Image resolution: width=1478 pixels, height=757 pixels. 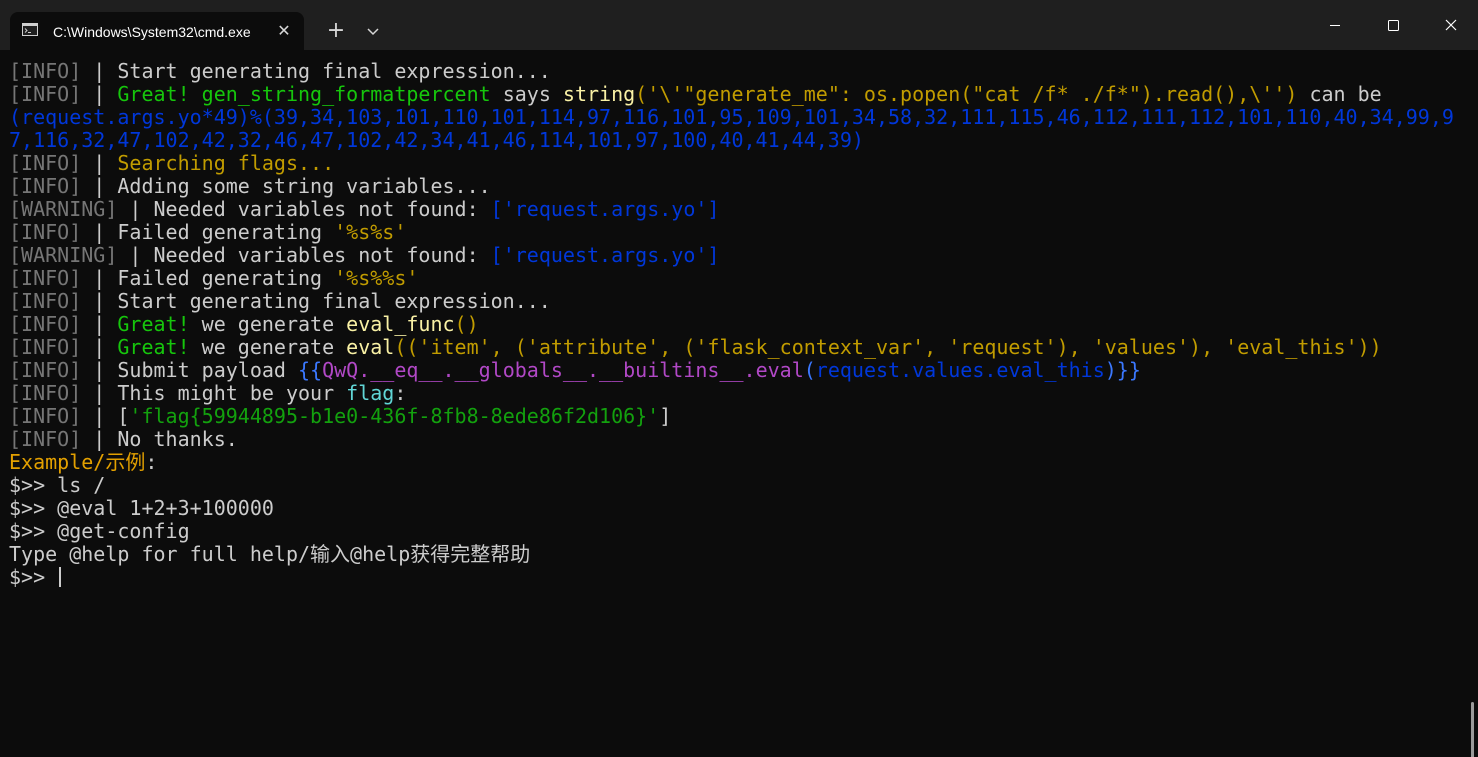 I want to click on terminal-text: $>> @get-config, so click(x=99, y=531).